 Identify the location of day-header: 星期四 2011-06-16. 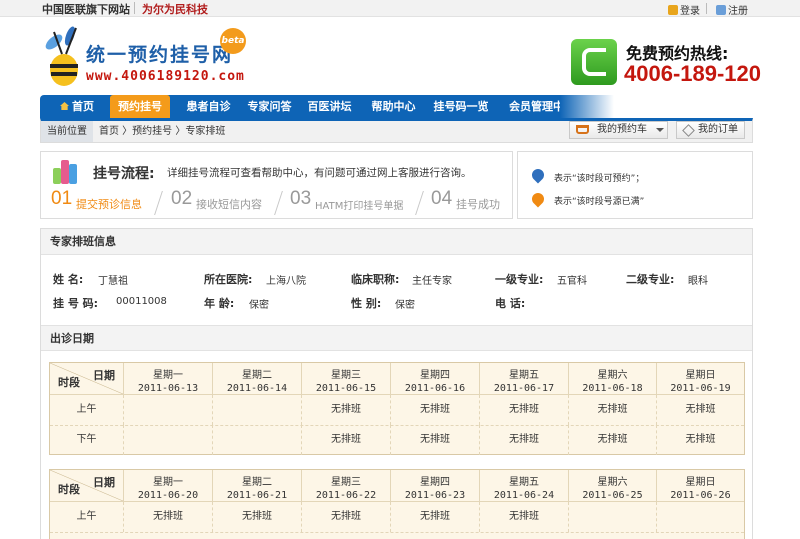
(435, 379).